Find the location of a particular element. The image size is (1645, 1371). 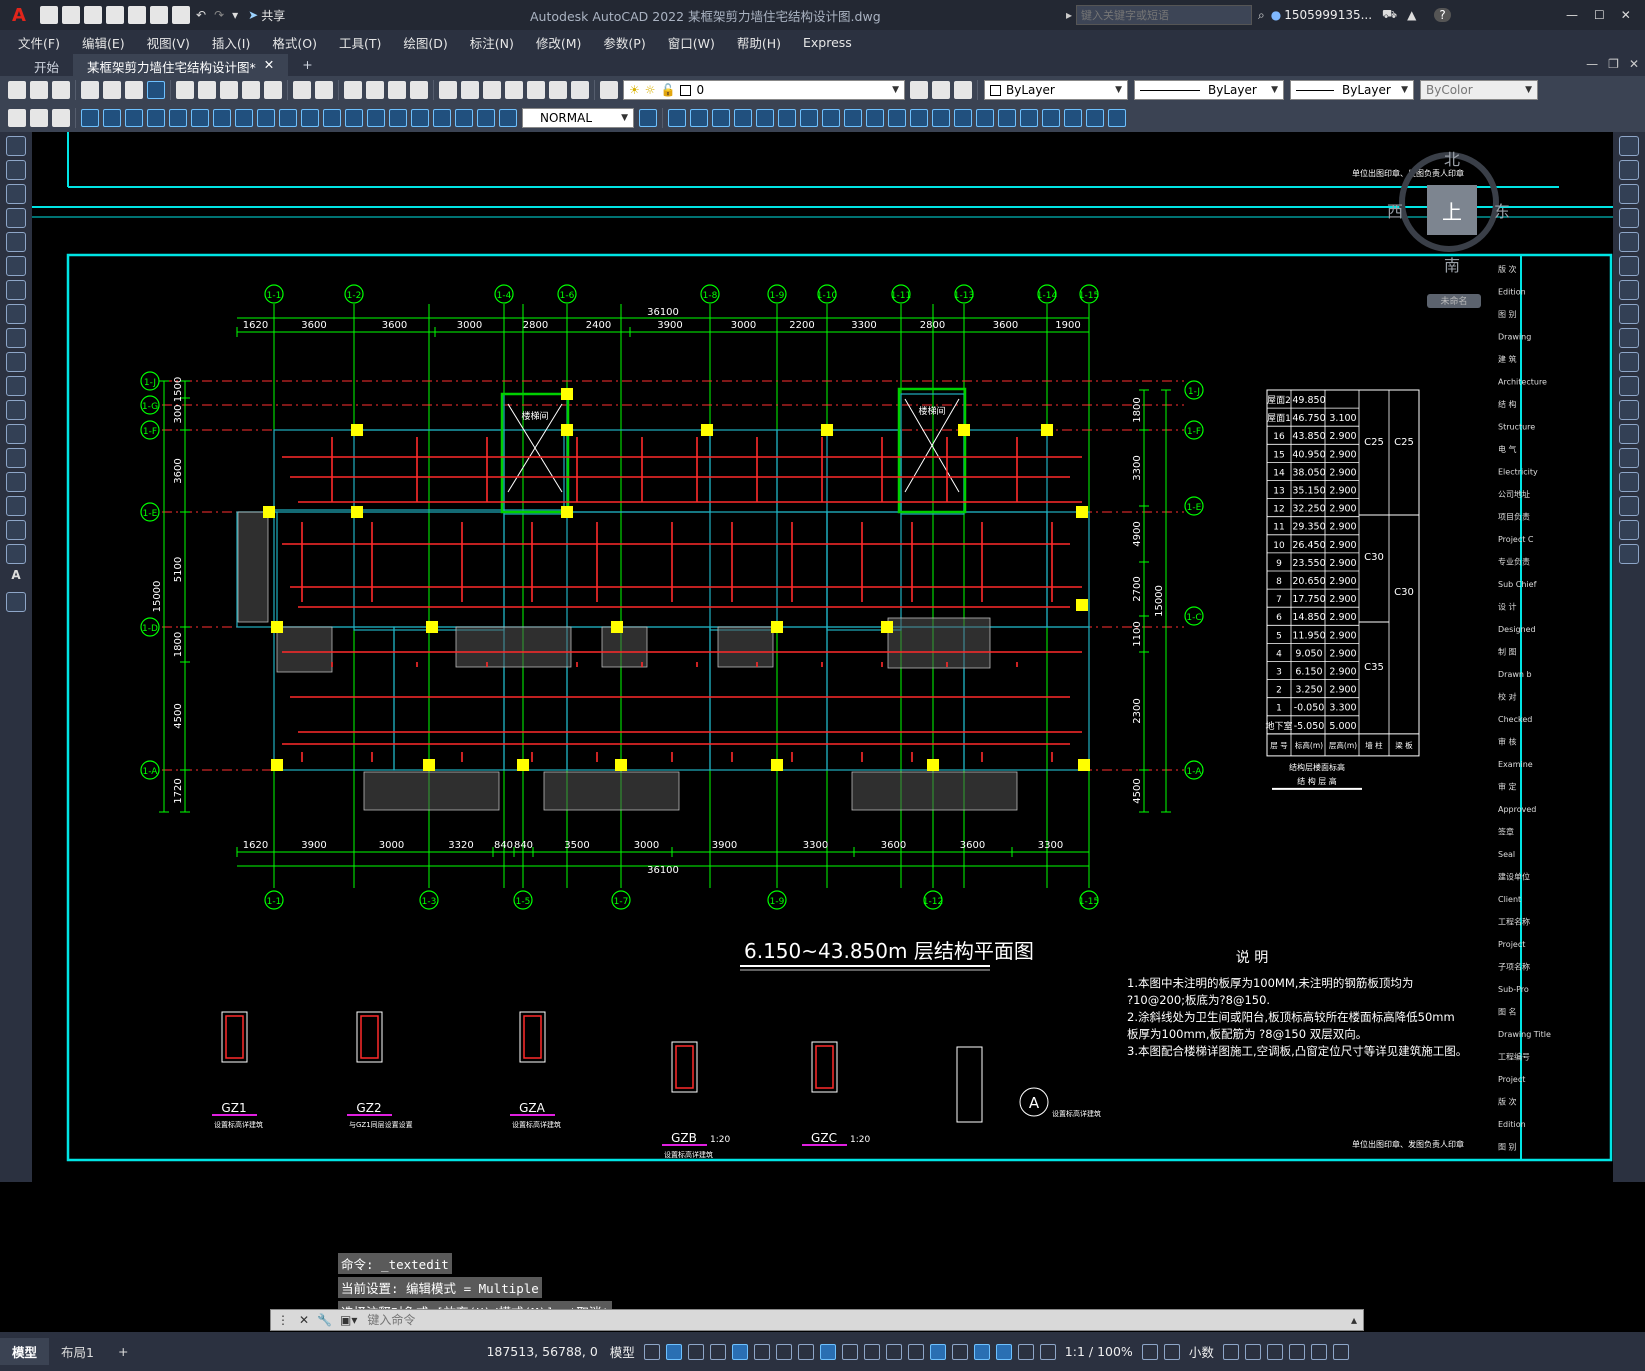

zoom-window-icon is located at coordinates (397, 90).